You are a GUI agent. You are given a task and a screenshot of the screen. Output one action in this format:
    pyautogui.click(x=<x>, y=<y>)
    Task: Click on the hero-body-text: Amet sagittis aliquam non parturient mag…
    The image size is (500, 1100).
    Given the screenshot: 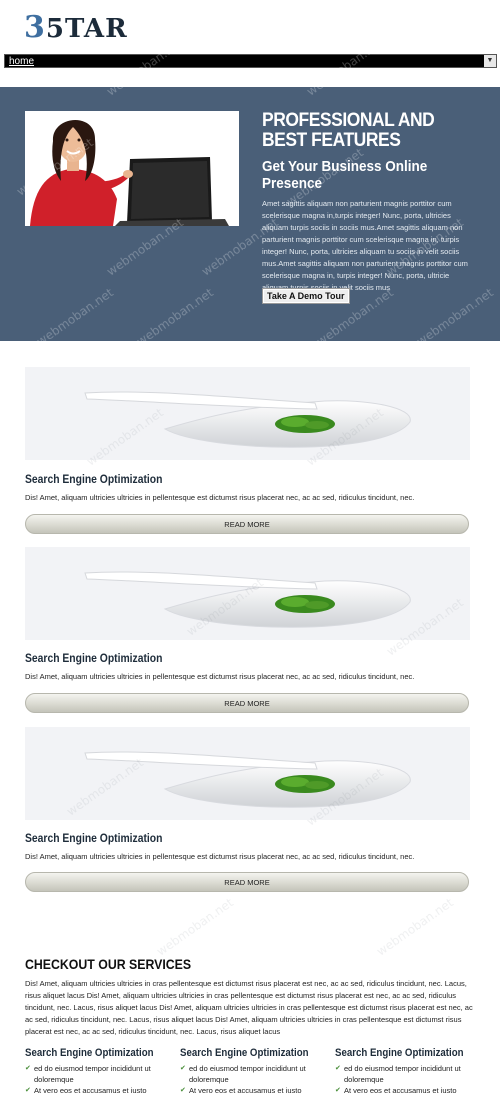 What is the action you would take?
    pyautogui.click(x=365, y=245)
    